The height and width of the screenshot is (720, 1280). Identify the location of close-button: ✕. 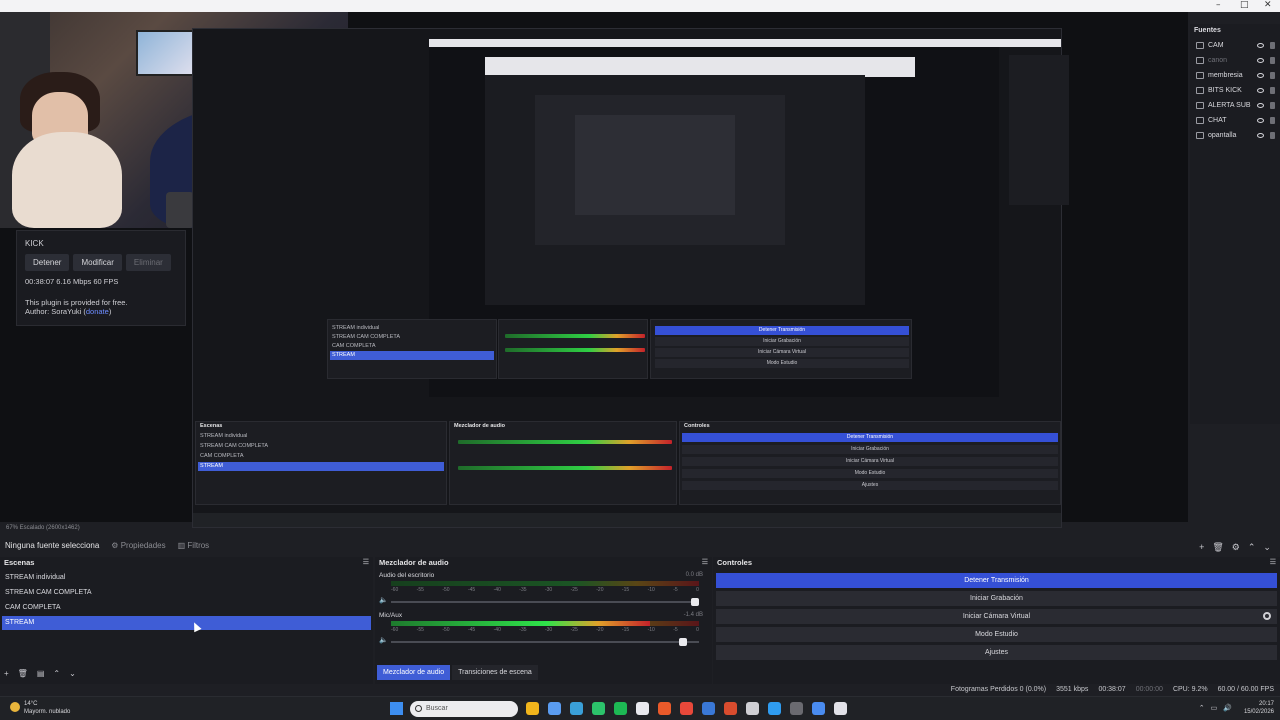
(1268, 5).